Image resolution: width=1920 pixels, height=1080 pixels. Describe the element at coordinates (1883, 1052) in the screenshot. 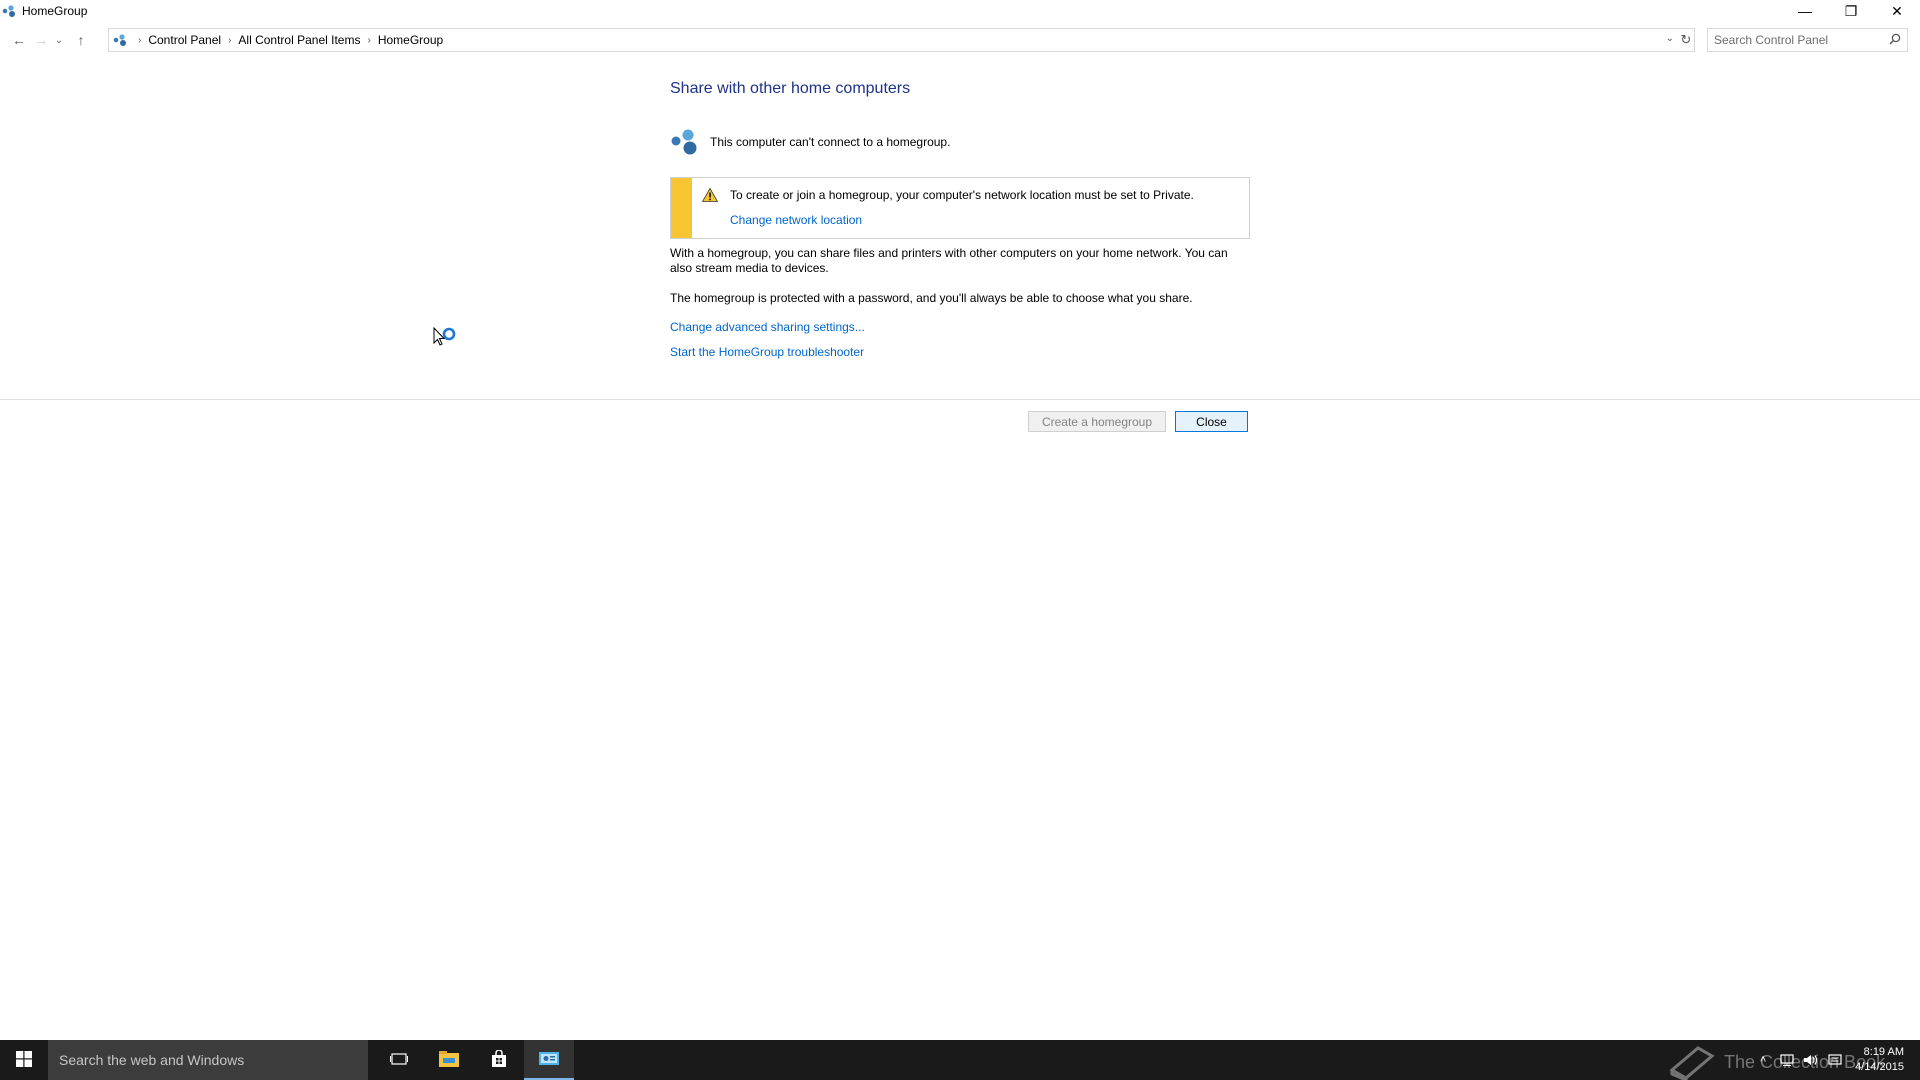

I see `clock-time: 8:19 AM` at that location.